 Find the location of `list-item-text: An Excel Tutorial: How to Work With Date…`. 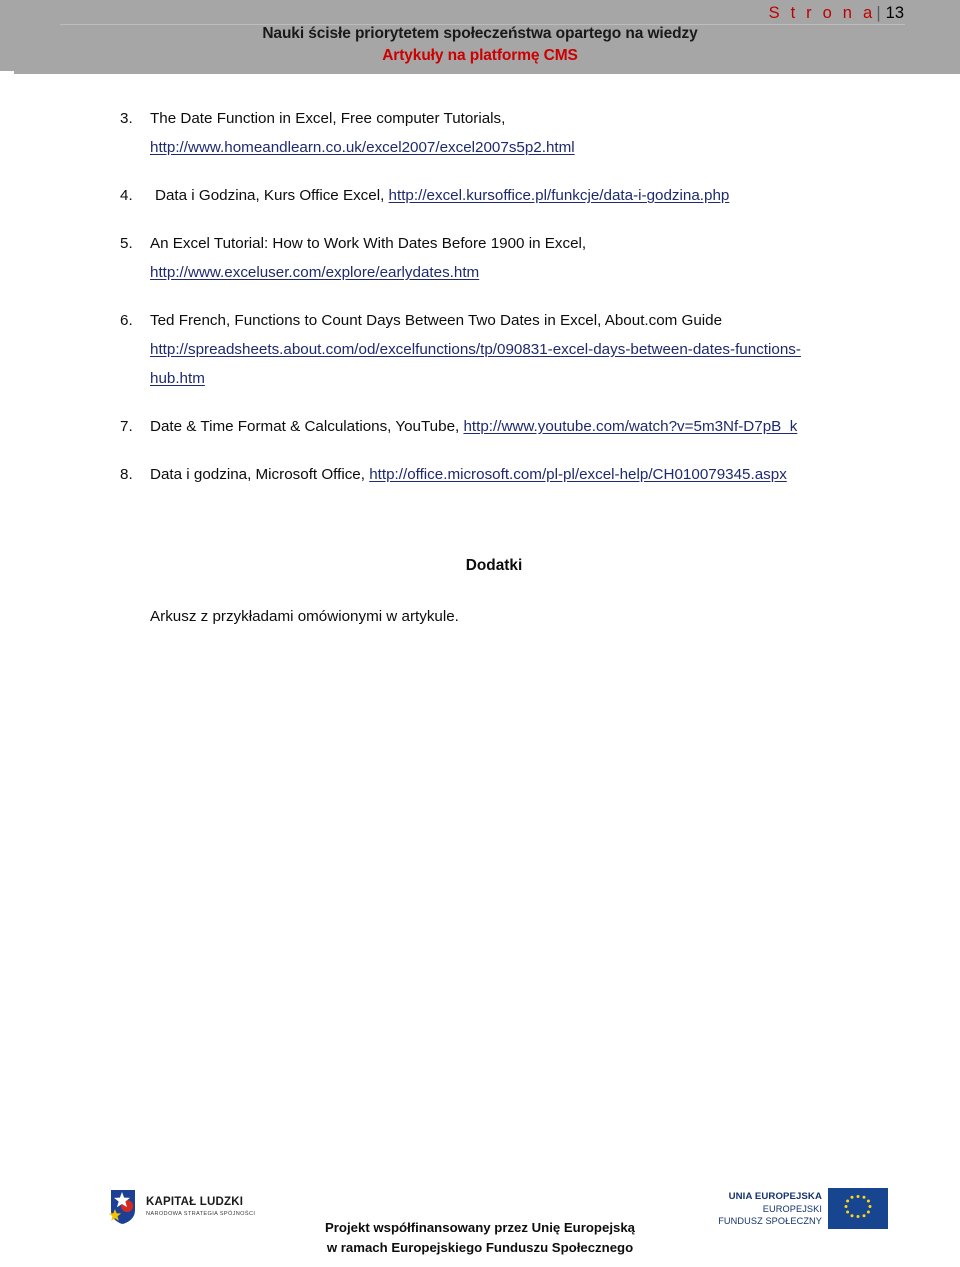

list-item-text: An Excel Tutorial: How to Work With Date… is located at coordinates (368, 243).